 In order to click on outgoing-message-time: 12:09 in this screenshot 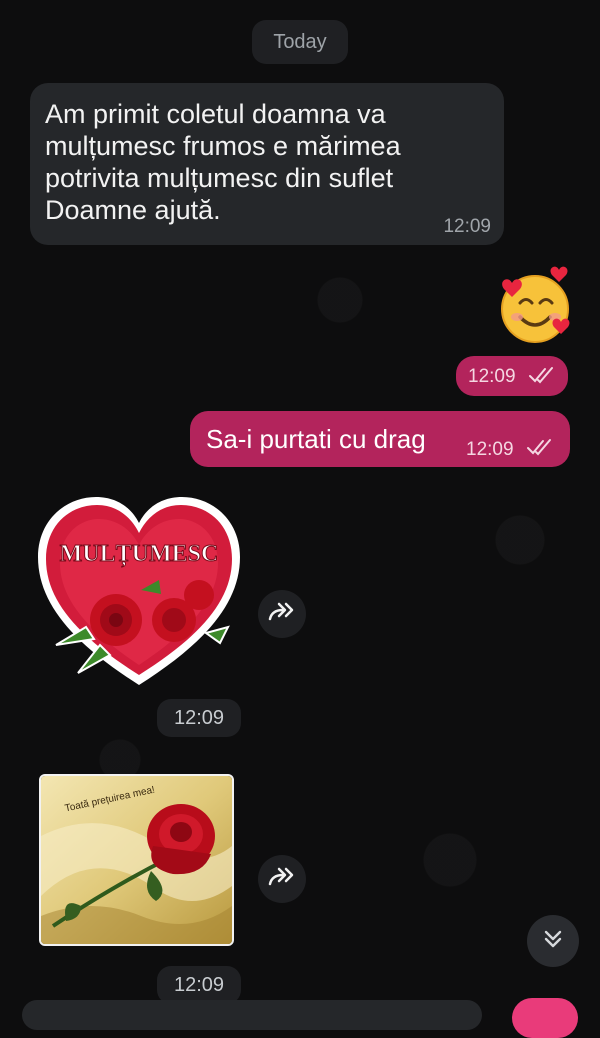, I will do `click(490, 449)`.